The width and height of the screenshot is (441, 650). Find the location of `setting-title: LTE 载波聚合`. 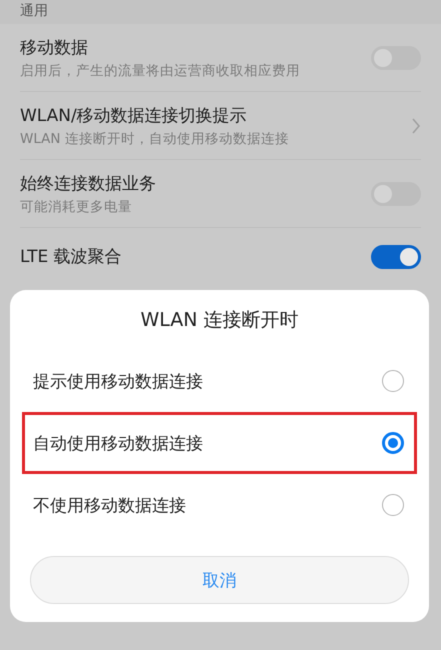

setting-title: LTE 载波聚合 is located at coordinates (71, 257).